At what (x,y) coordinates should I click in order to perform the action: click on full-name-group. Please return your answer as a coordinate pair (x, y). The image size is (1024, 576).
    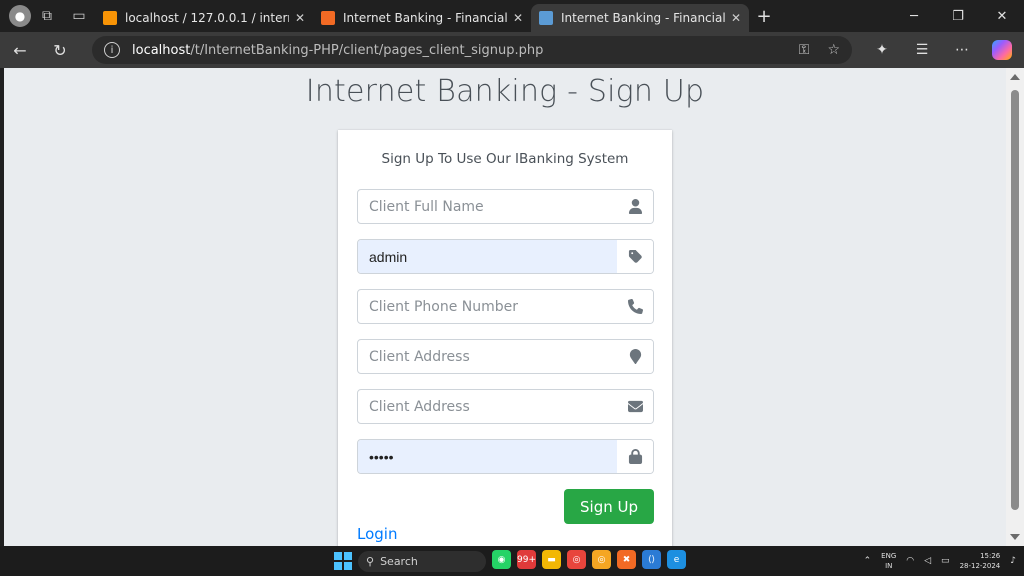
    Looking at the image, I should click on (505, 206).